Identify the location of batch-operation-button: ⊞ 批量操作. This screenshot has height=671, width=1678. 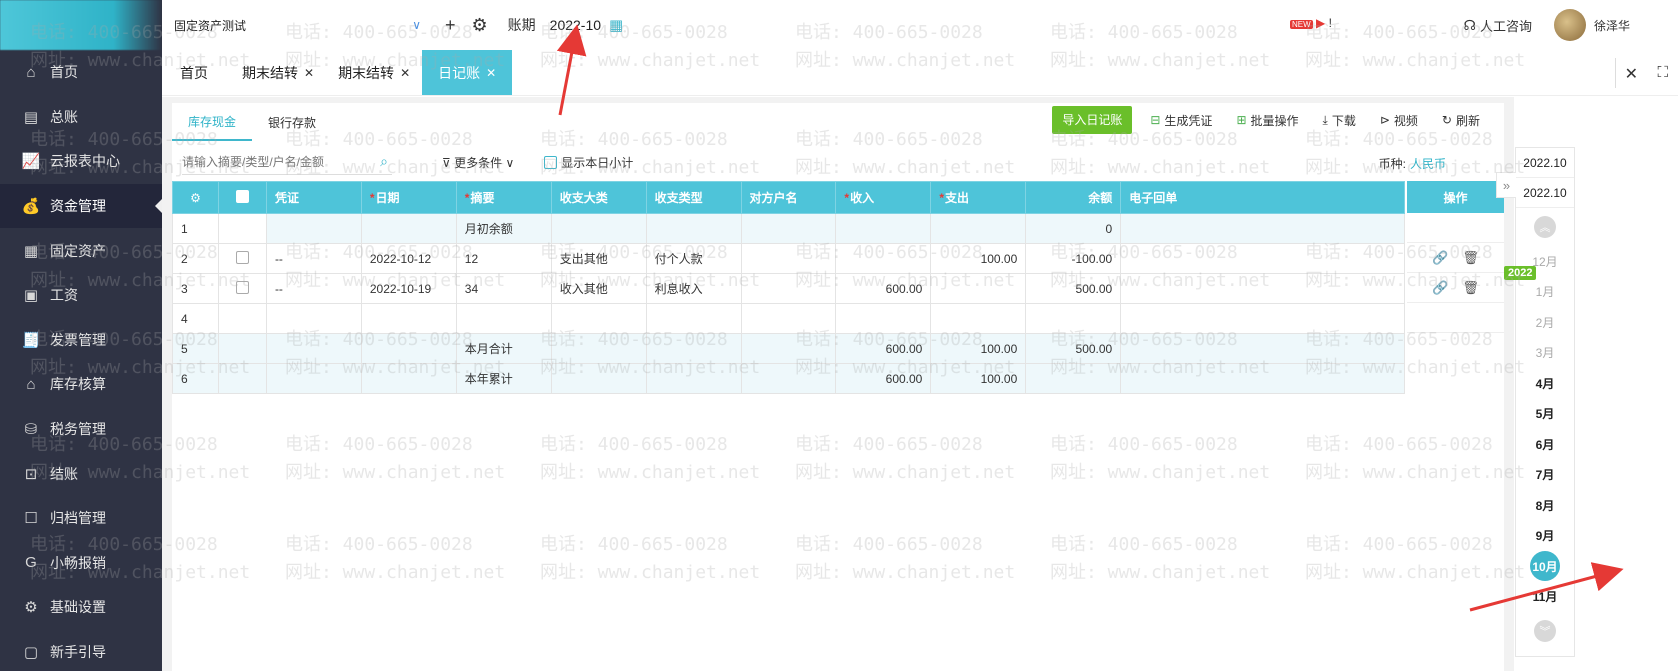
(1267, 120).